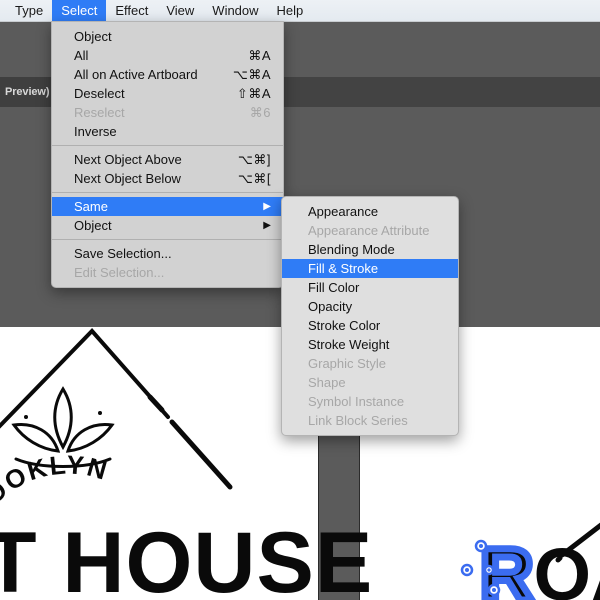 The image size is (600, 600). I want to click on menu-item-next-object-below: Next Object Below ⌥⌘[, so click(167, 178).